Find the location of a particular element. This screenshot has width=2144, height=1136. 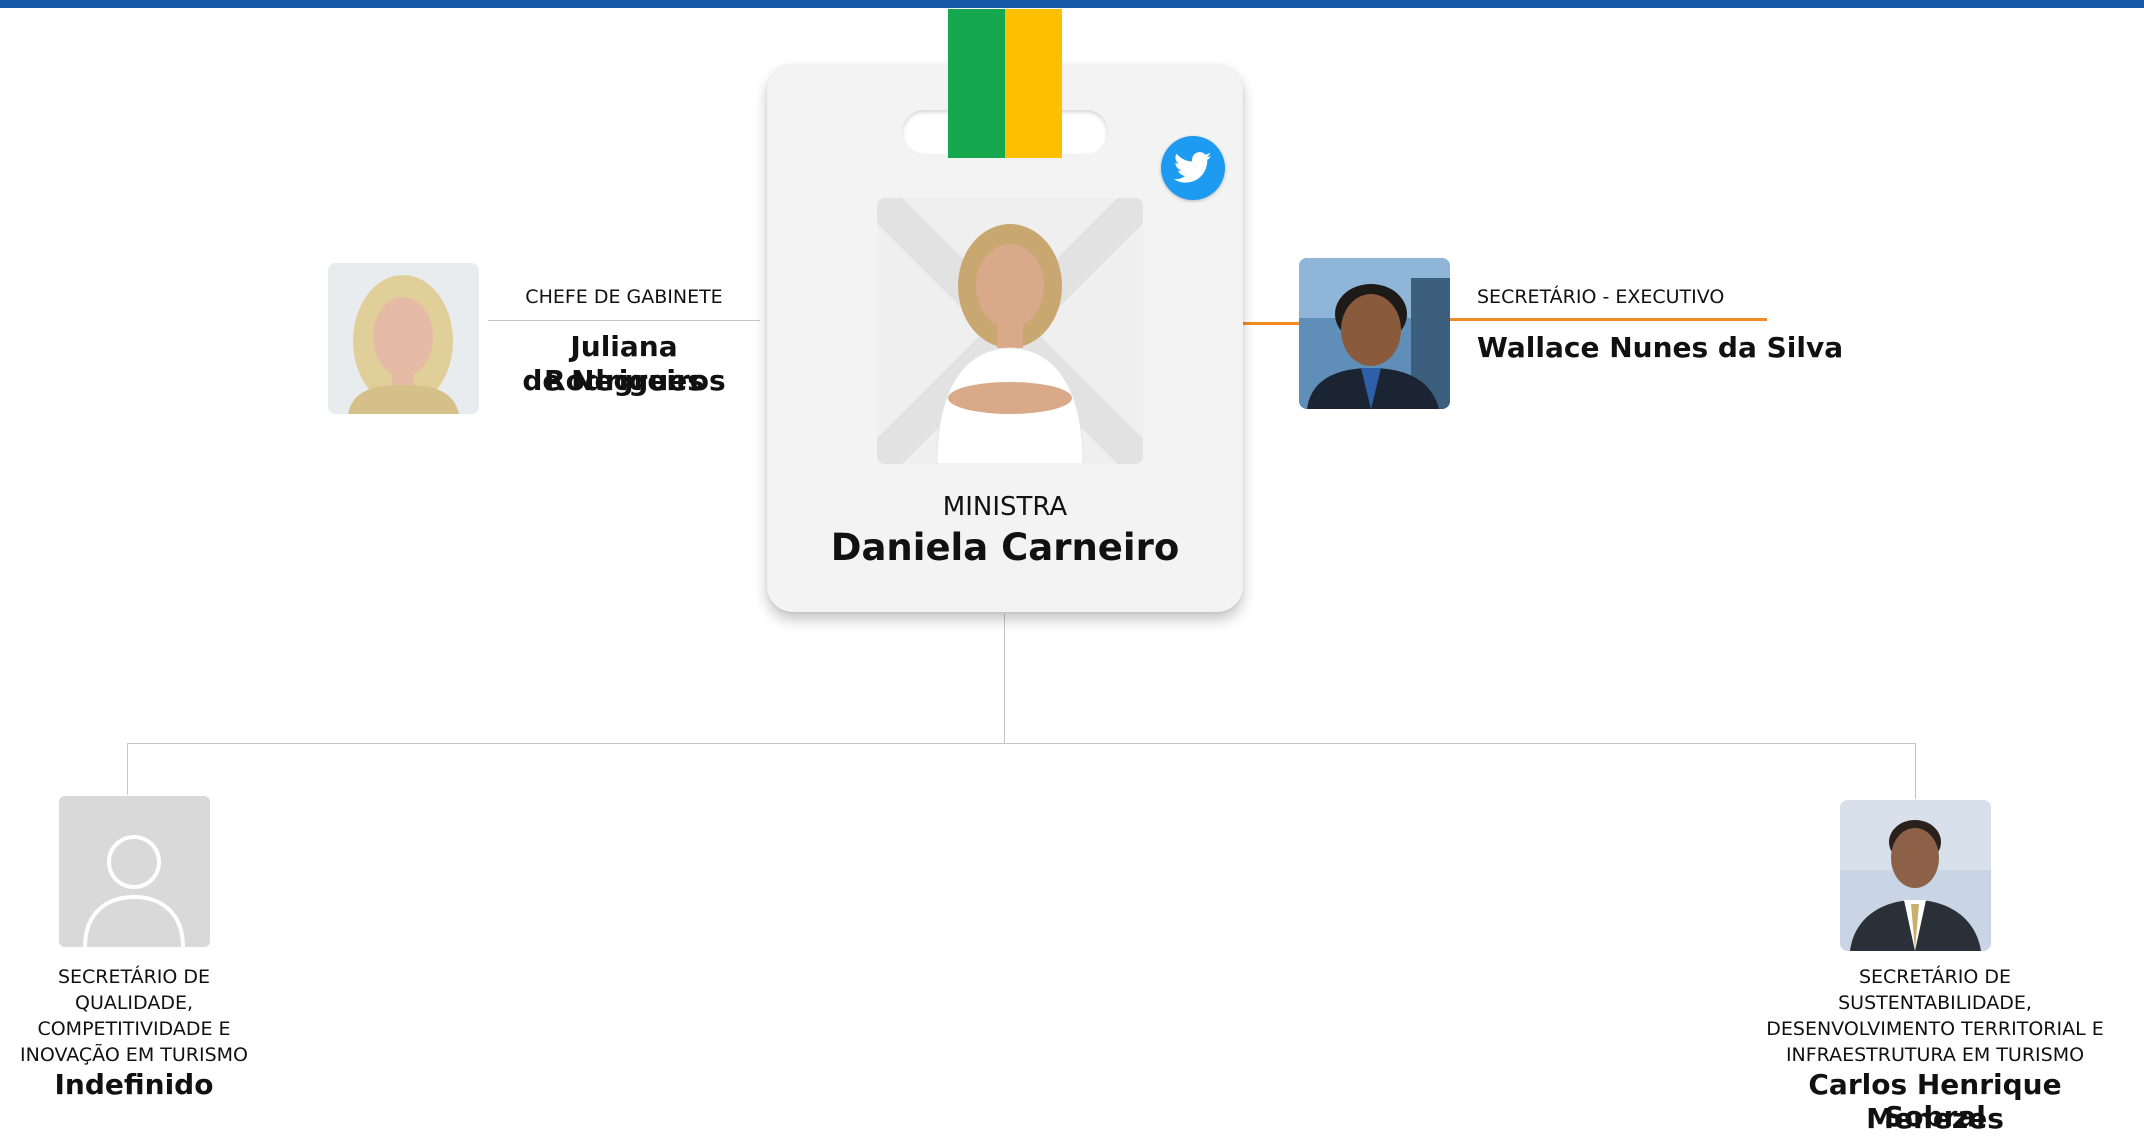

connector-right-drop is located at coordinates (1915, 771).